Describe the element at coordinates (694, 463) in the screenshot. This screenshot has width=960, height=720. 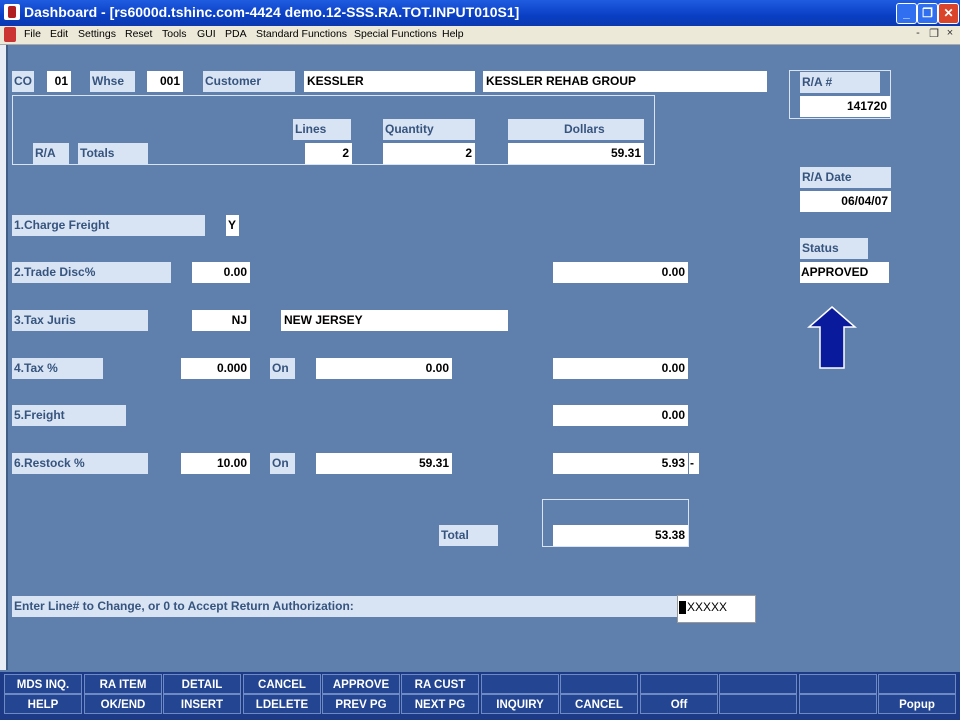
I see `restock-sign: -` at that location.